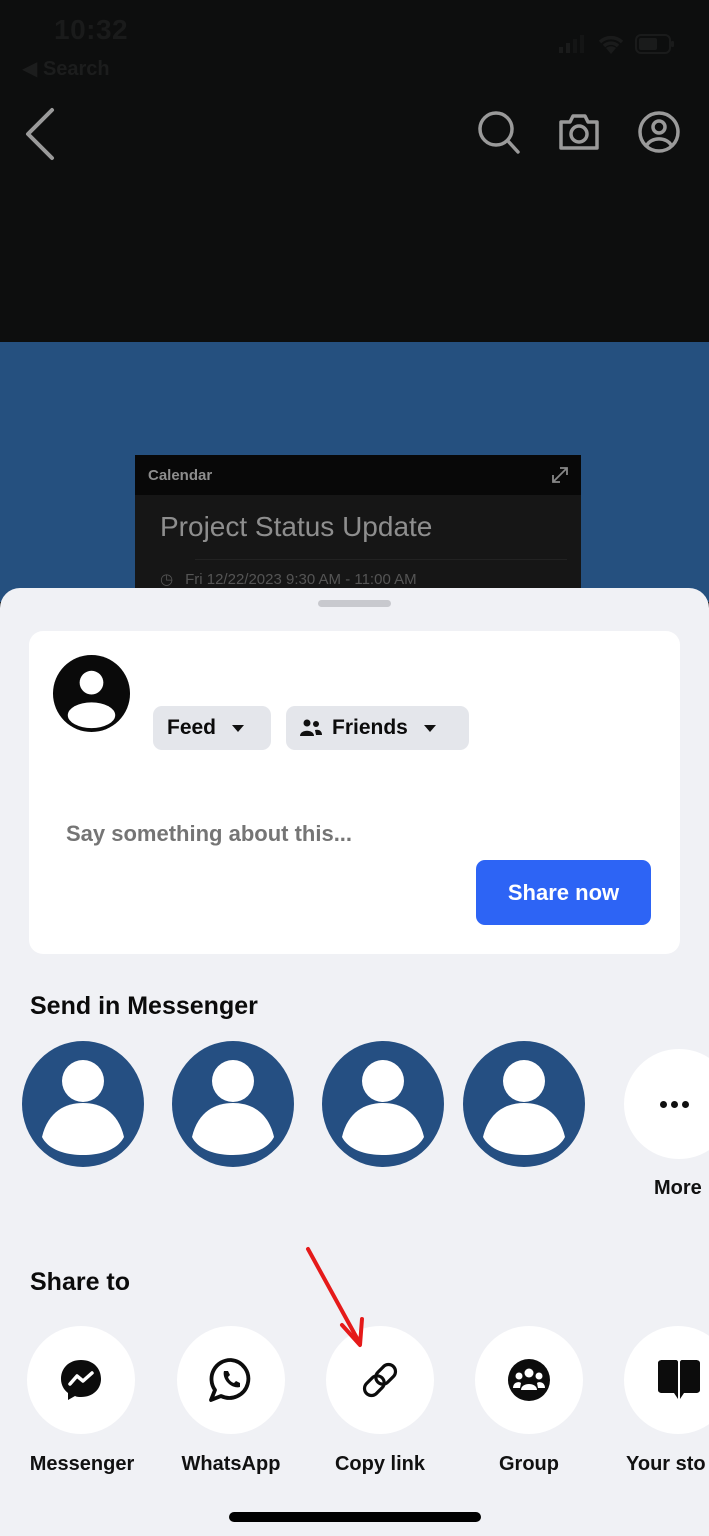 The width and height of the screenshot is (709, 1536). Describe the element at coordinates (679, 1379) in the screenshot. I see `story-icon` at that location.